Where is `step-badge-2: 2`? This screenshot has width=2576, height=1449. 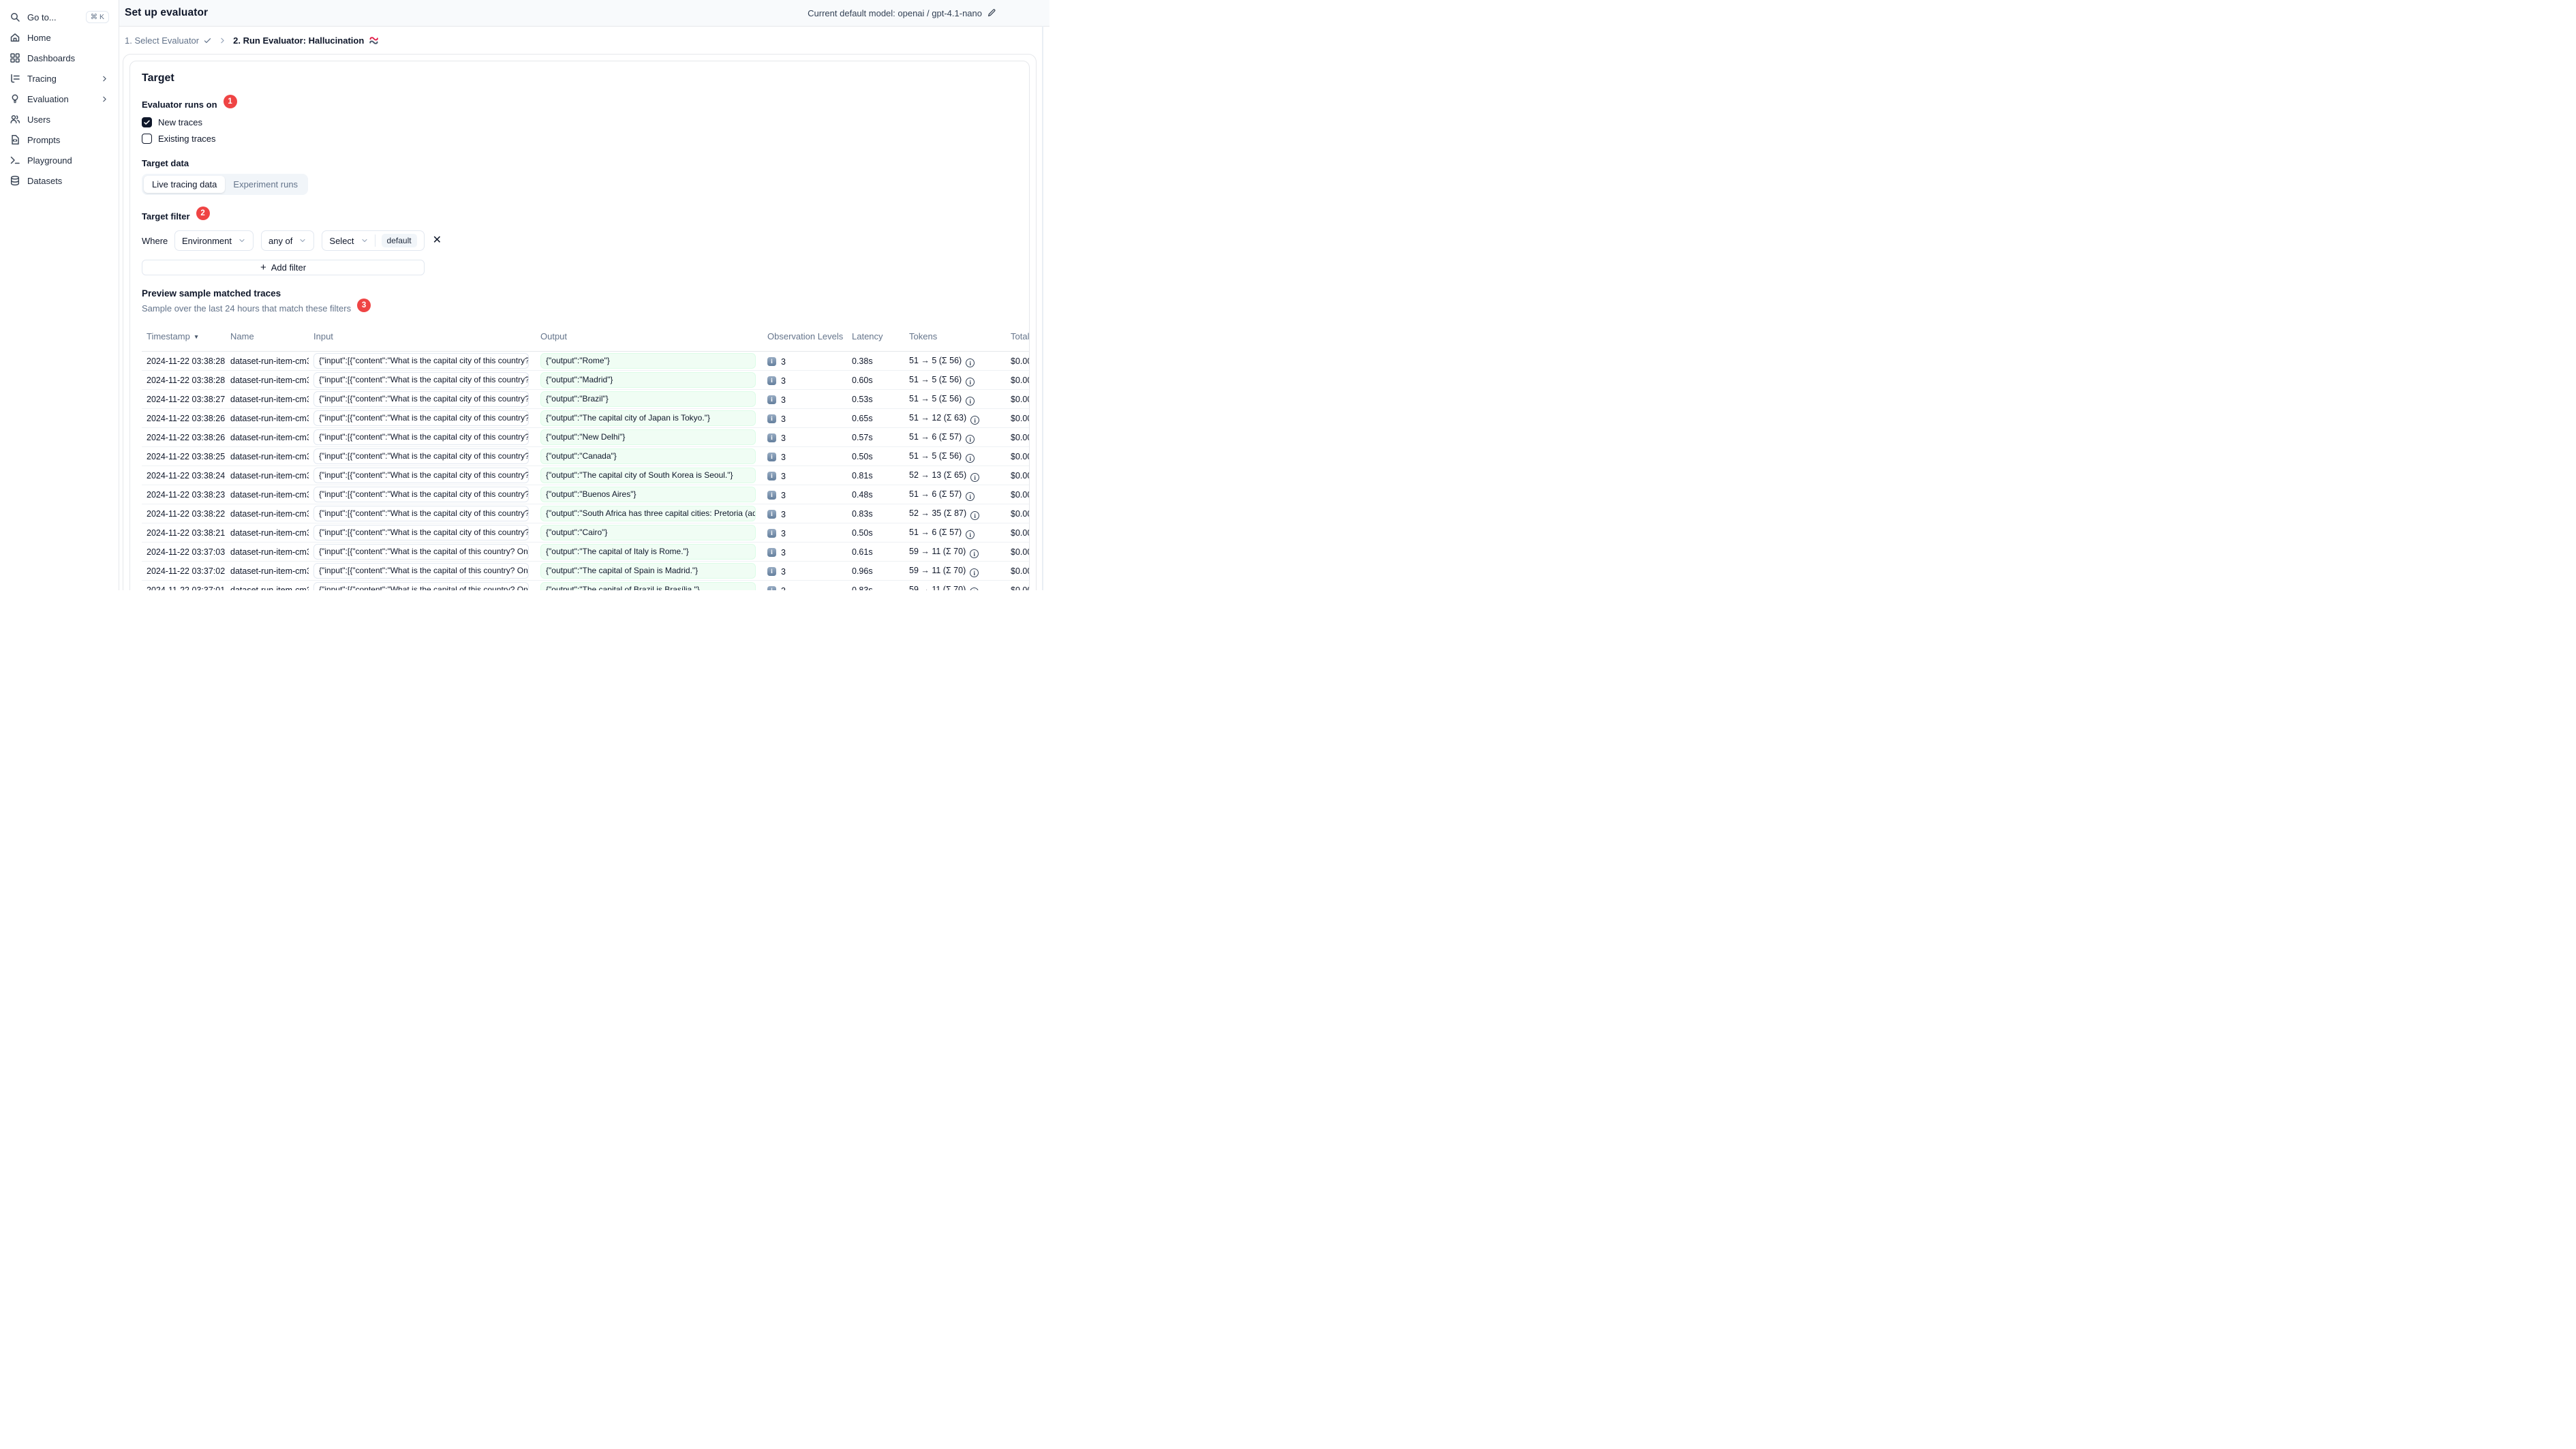
step-badge-2: 2 is located at coordinates (203, 214).